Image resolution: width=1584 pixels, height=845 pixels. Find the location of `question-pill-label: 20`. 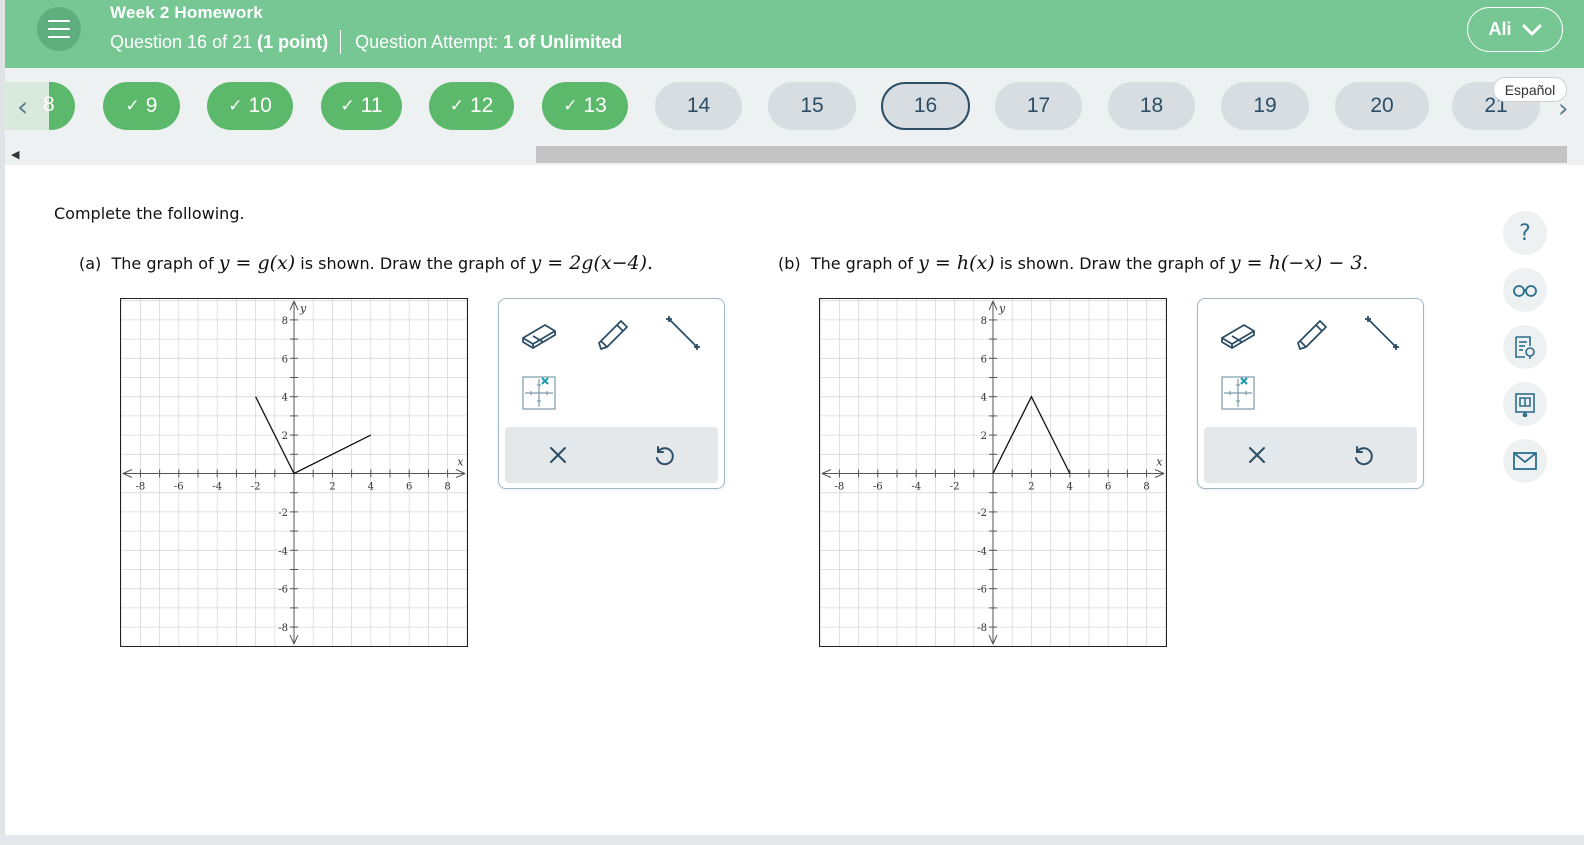

question-pill-label: 20 is located at coordinates (1382, 105).